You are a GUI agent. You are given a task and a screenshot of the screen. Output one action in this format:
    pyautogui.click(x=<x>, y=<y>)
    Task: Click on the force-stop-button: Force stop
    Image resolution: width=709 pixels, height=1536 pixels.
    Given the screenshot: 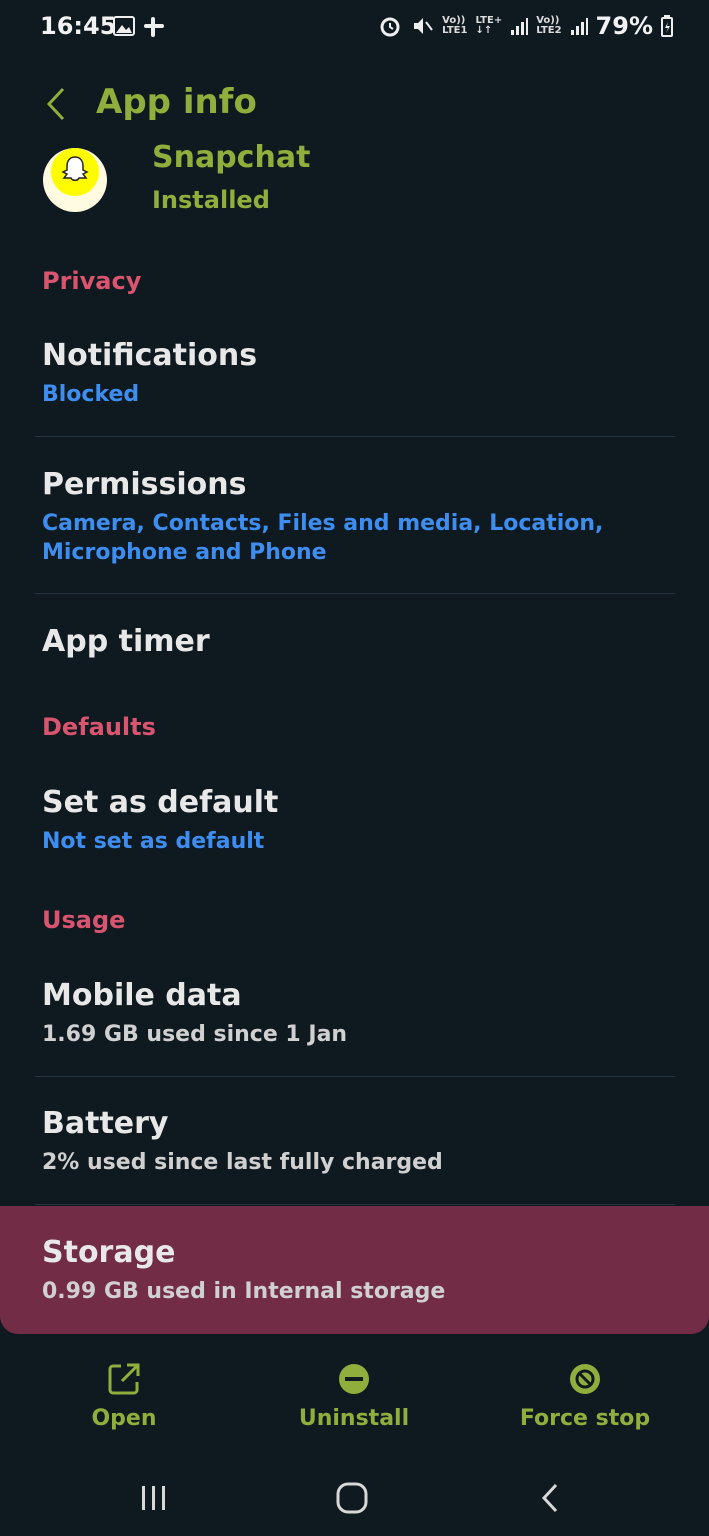 What is the action you would take?
    pyautogui.click(x=585, y=1396)
    